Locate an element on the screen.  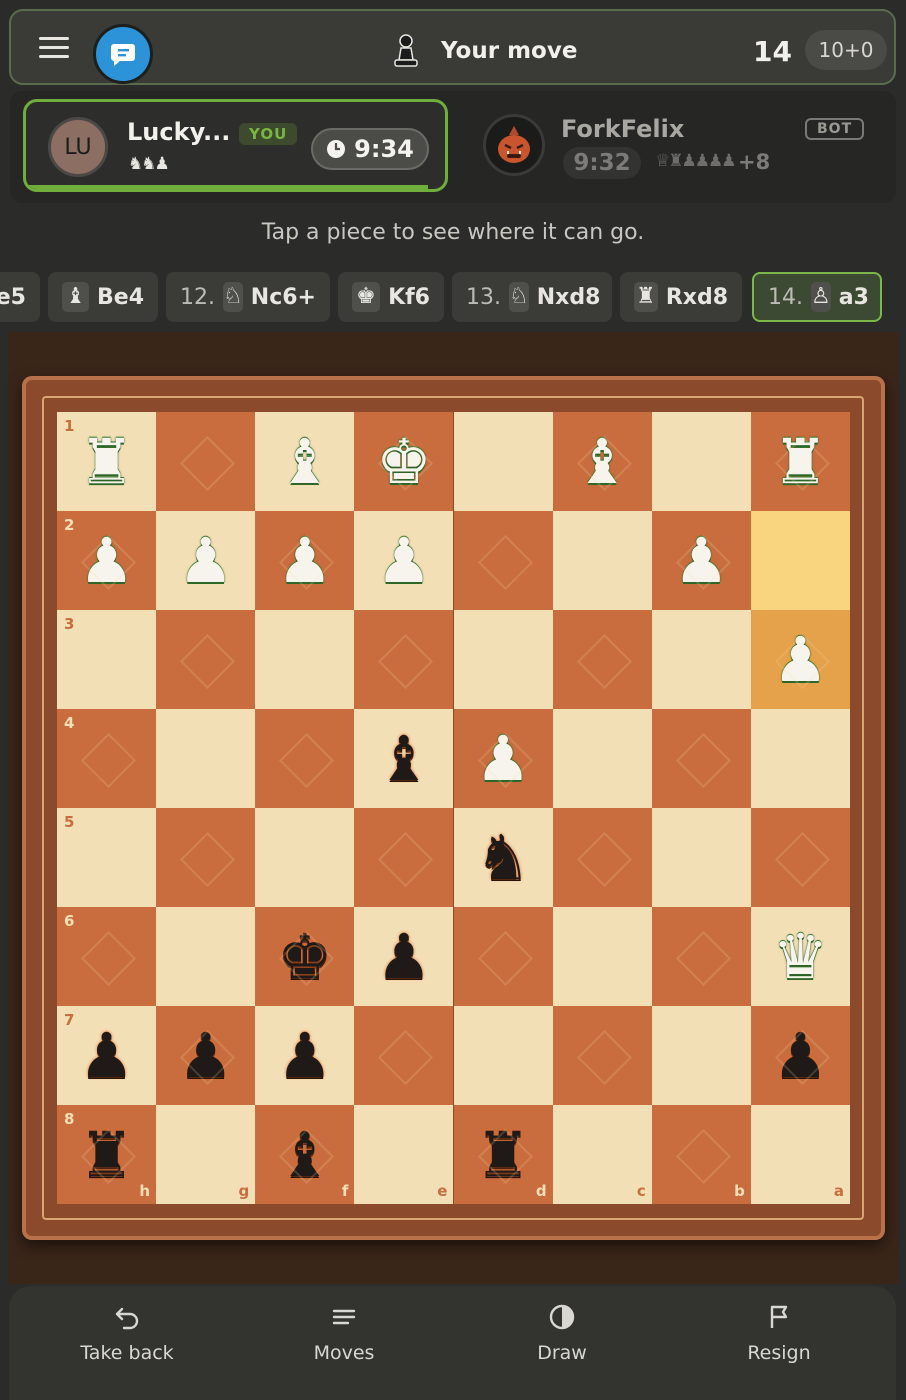
square-c1: ♝ is located at coordinates (602, 461).